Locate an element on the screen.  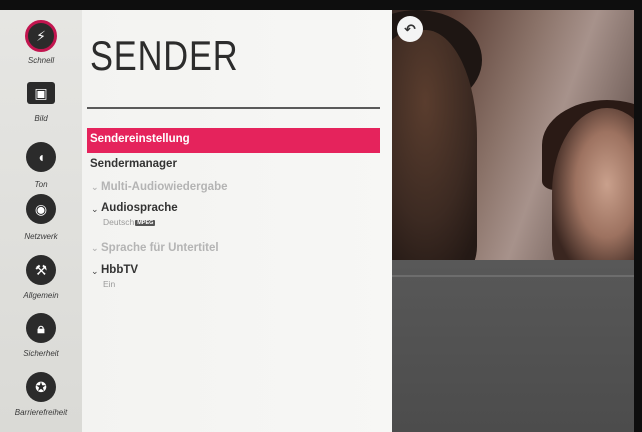
menu-item-label: Sendereinstellung is located at coordinates (140, 139).